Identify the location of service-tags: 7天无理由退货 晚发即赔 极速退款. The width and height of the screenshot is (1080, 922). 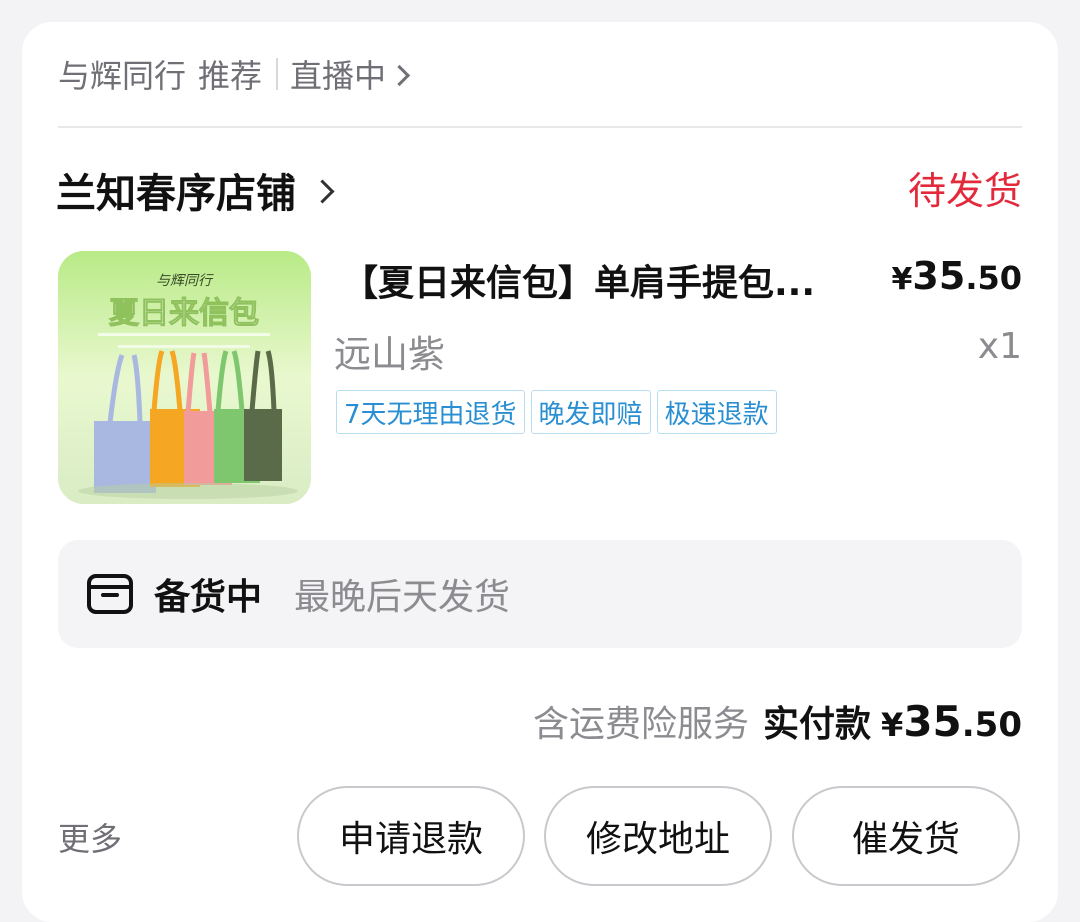
(556, 412).